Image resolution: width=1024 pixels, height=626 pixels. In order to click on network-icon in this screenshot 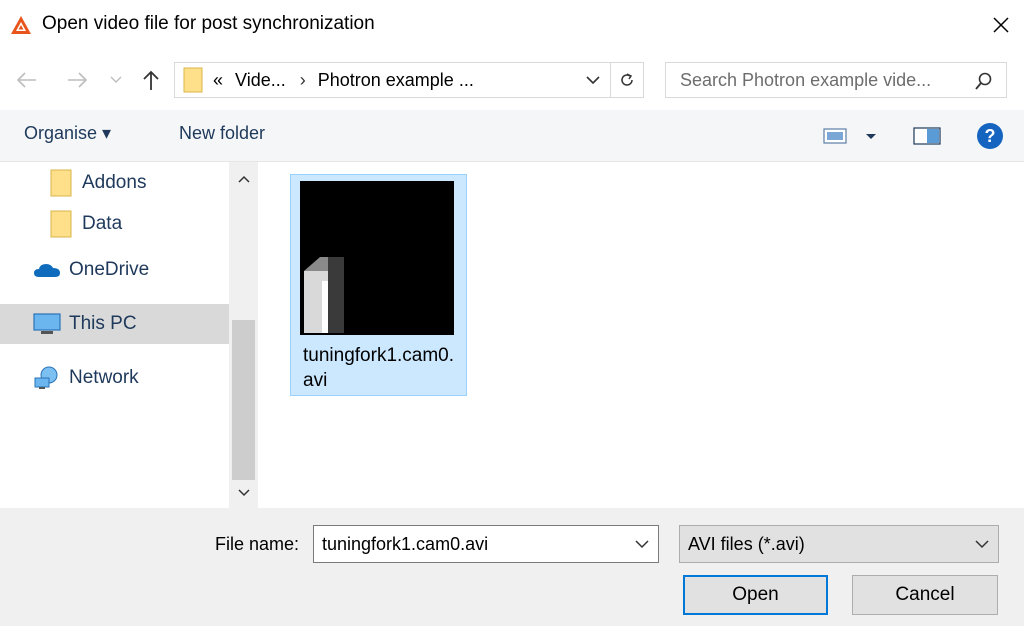, I will do `click(46, 377)`.